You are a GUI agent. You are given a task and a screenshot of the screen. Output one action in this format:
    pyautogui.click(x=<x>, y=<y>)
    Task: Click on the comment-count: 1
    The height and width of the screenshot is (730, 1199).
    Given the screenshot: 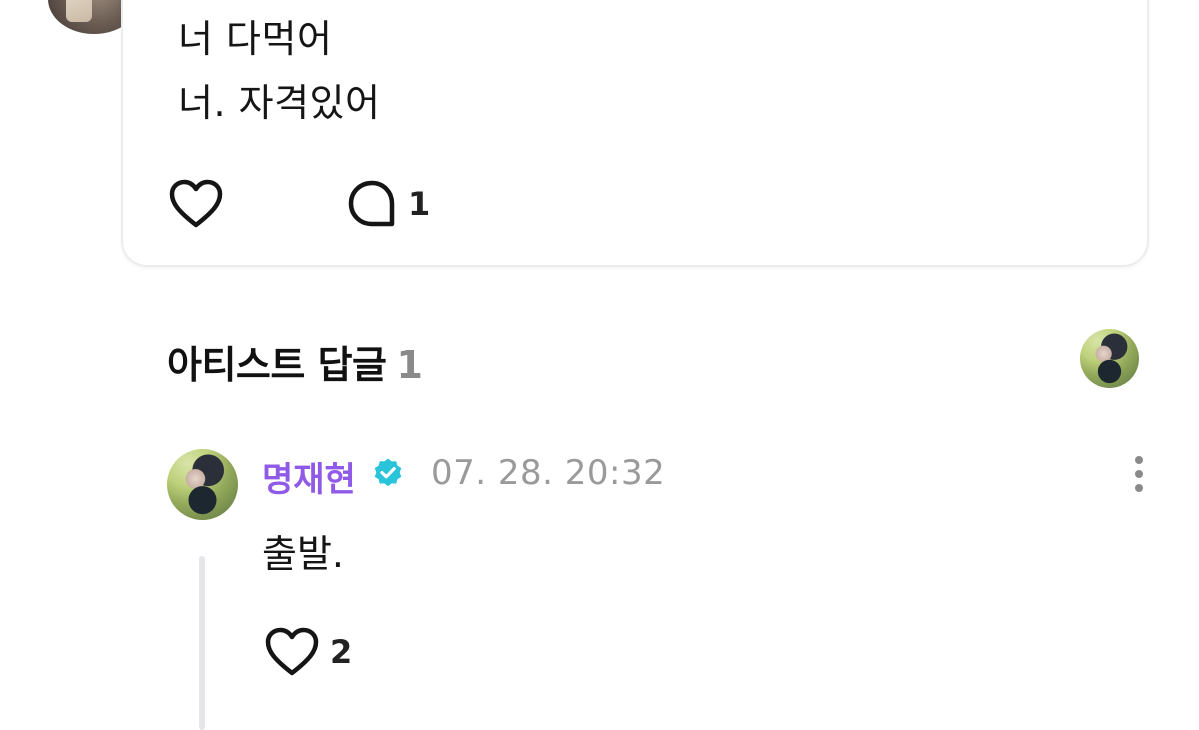 What is the action you would take?
    pyautogui.click(x=419, y=204)
    